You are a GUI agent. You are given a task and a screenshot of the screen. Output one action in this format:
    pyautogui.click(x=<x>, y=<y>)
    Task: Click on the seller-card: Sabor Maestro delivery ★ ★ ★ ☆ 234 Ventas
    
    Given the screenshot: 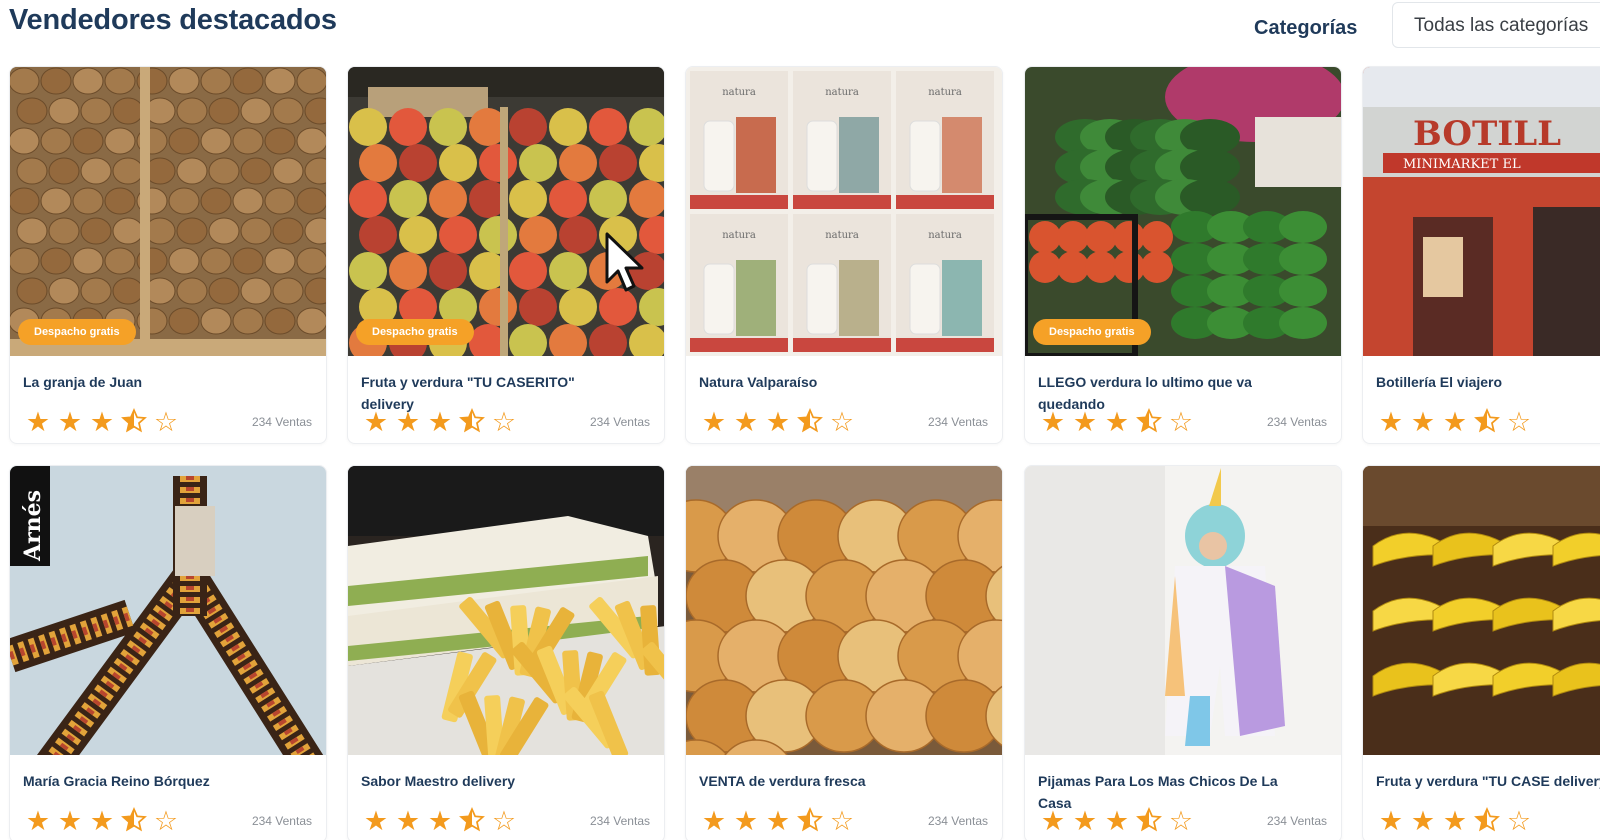 What is the action you would take?
    pyautogui.click(x=506, y=652)
    